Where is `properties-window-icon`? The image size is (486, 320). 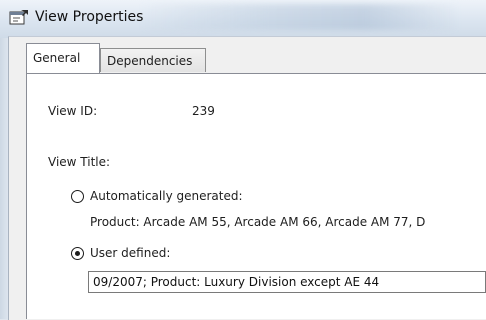 properties-window-icon is located at coordinates (18, 17).